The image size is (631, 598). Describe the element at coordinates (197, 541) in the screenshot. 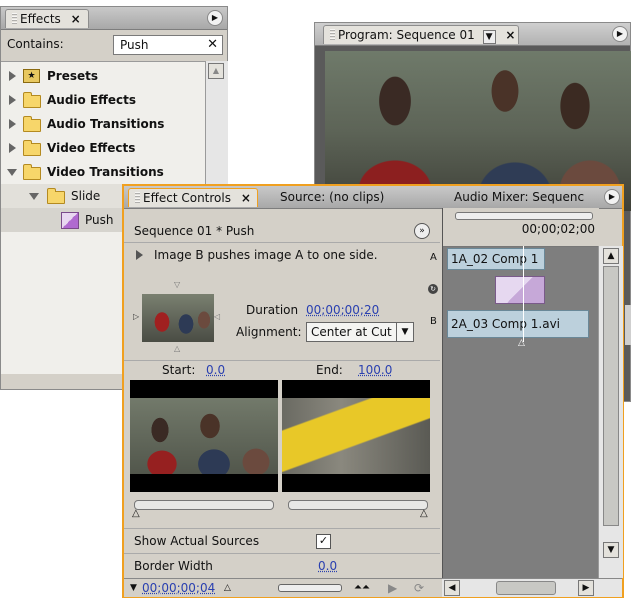

I see `show-sources-label: Show Actual Sources` at that location.